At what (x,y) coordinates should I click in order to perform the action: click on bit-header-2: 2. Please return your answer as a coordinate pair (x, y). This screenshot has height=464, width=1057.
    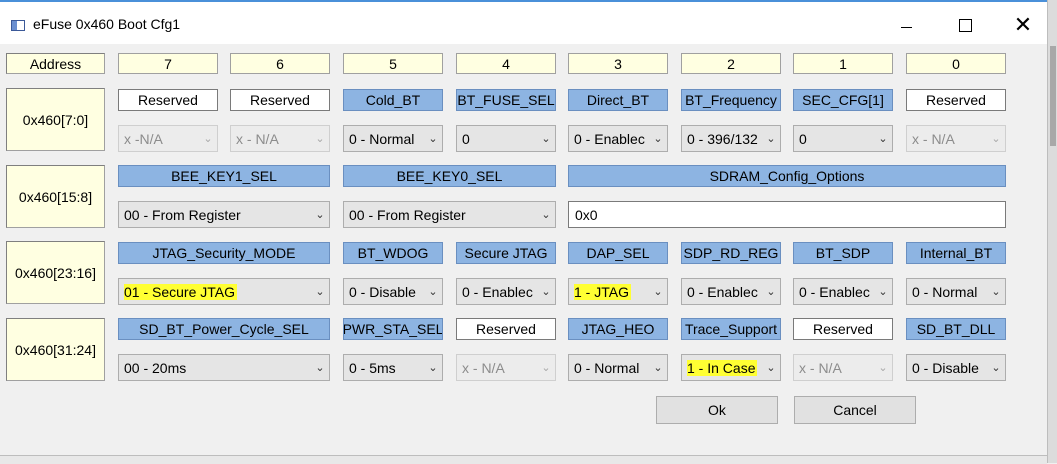
    Looking at the image, I should click on (731, 63).